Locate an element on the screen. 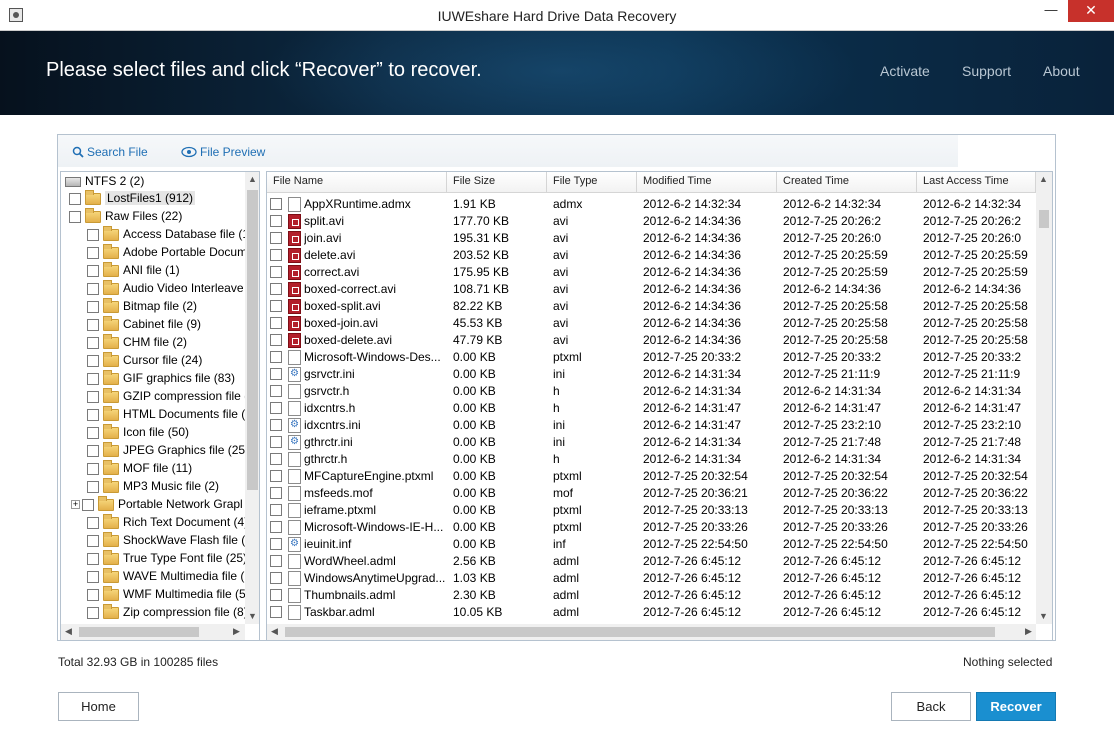 Image resolution: width=1114 pixels, height=739 pixels. tree-item-raw-type: Rich Text Document (4) is located at coordinates (167, 522).